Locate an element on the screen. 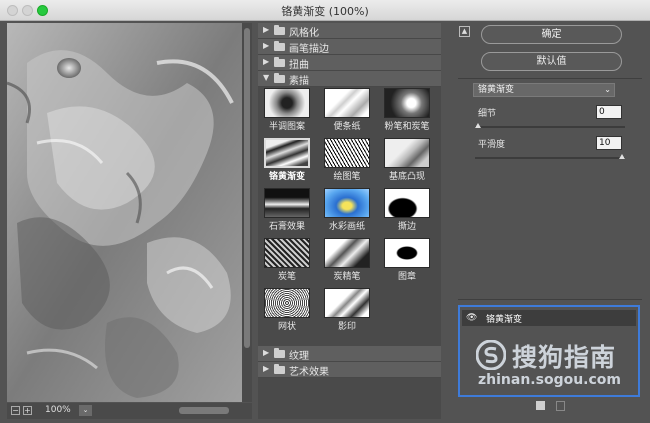 The height and width of the screenshot is (423, 650). chevron-down-icon: ⌄ is located at coordinates (607, 89).